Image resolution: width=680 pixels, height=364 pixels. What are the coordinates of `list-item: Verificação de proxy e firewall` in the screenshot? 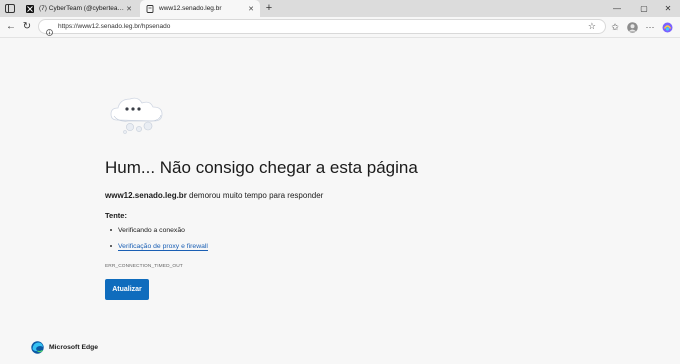 It's located at (159, 247).